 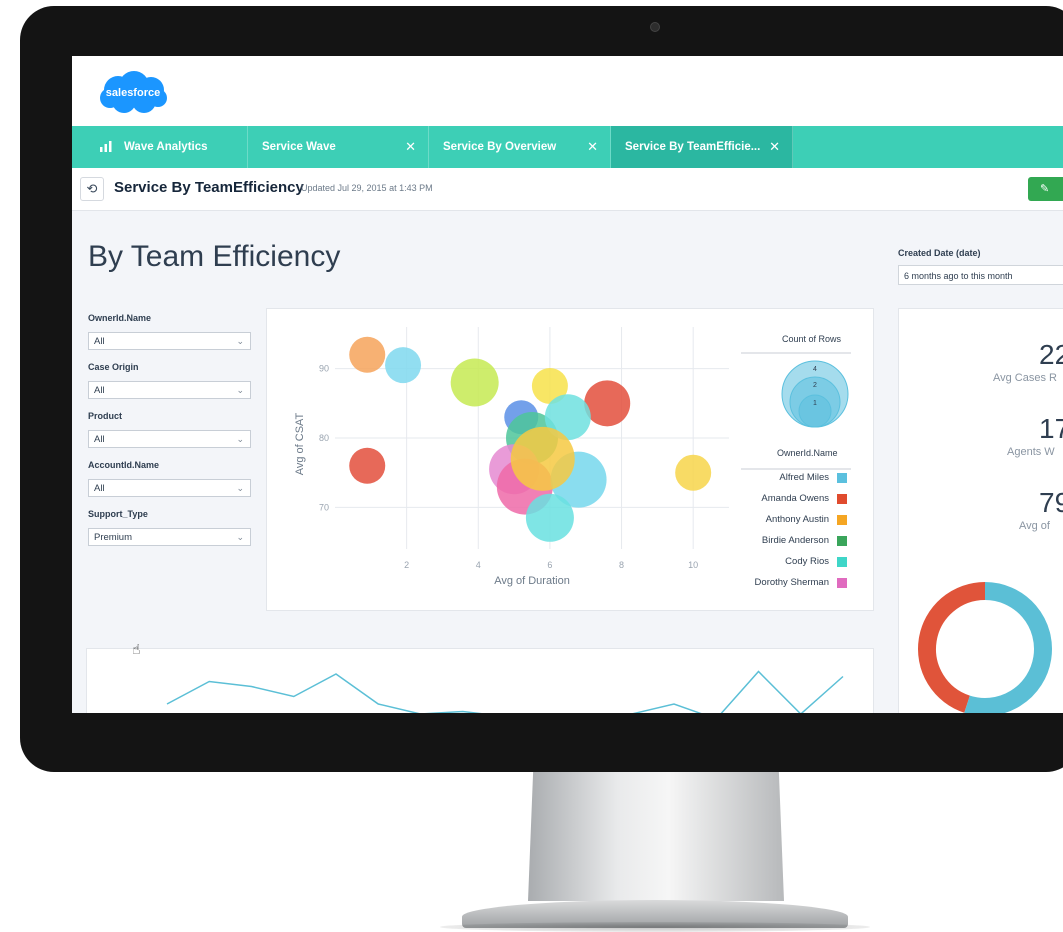 What do you see at coordinates (367, 188) in the screenshot?
I see `updated-timestamp: Updated Jul 29, 2015 at 1:43 PM` at bounding box center [367, 188].